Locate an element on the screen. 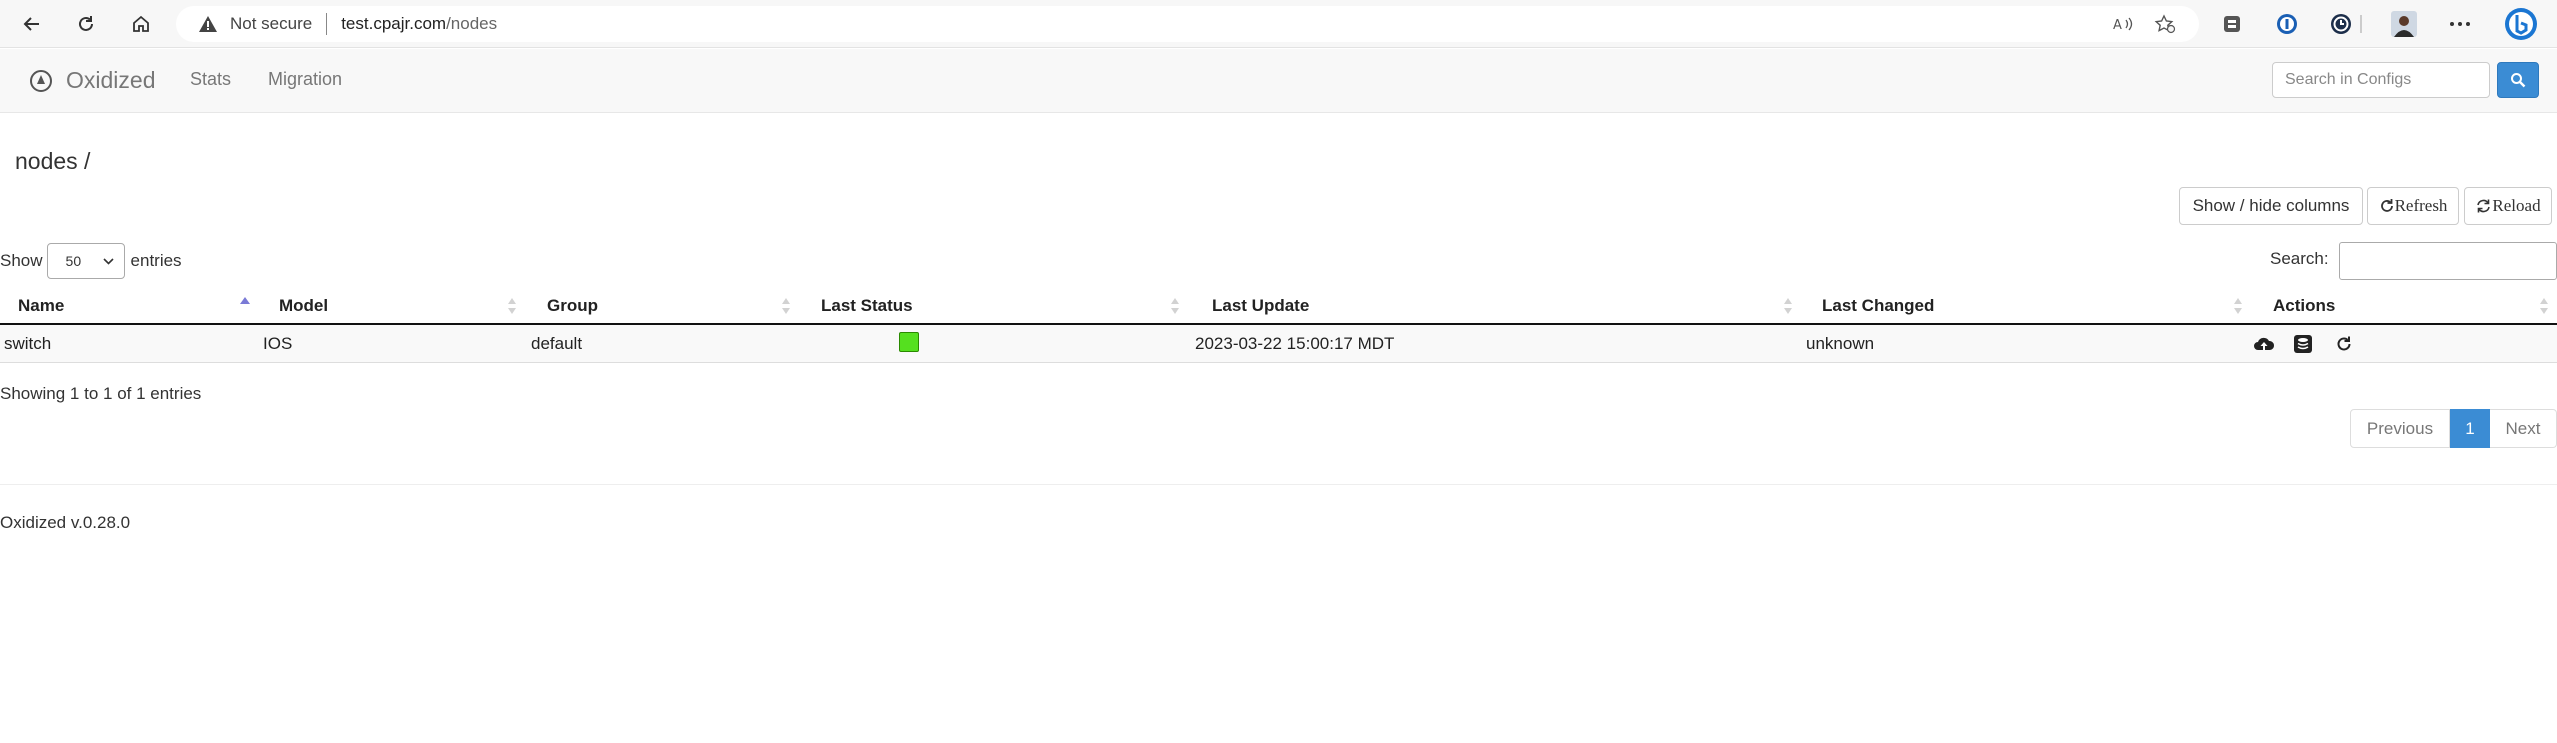 Image resolution: width=2557 pixels, height=743 pixels. bing-chat-icon is located at coordinates (2521, 24).